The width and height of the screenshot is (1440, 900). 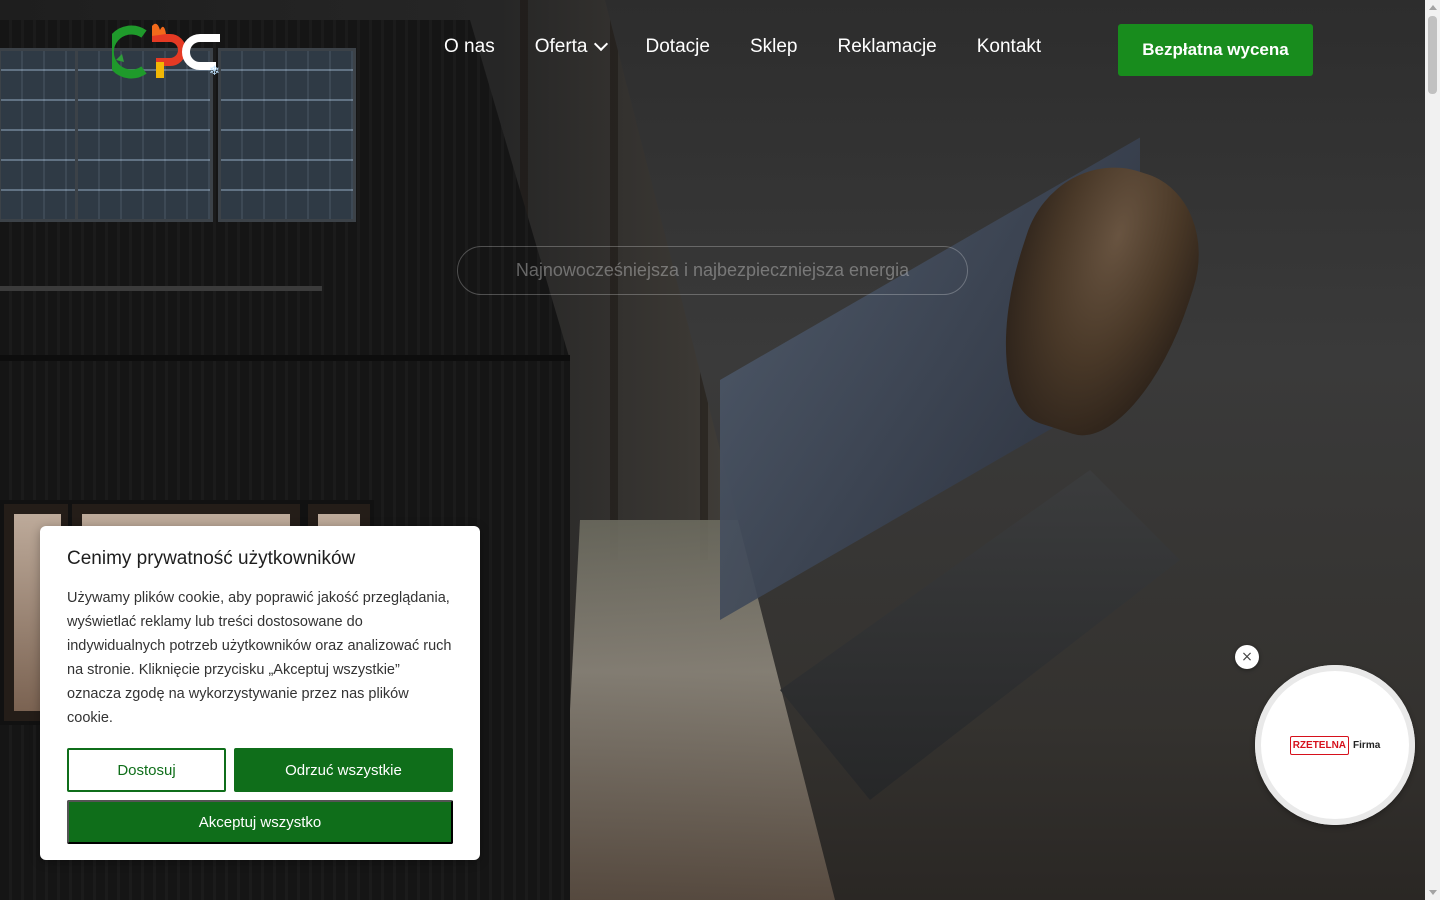 I want to click on free-quote-button: Bezpłatna wycena, so click(x=1215, y=50).